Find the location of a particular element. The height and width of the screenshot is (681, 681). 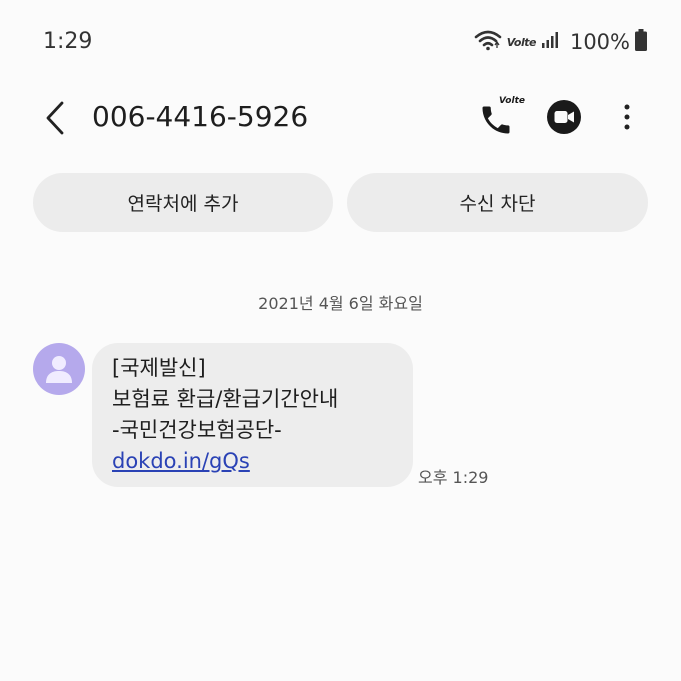

video-call-icon is located at coordinates (564, 120).